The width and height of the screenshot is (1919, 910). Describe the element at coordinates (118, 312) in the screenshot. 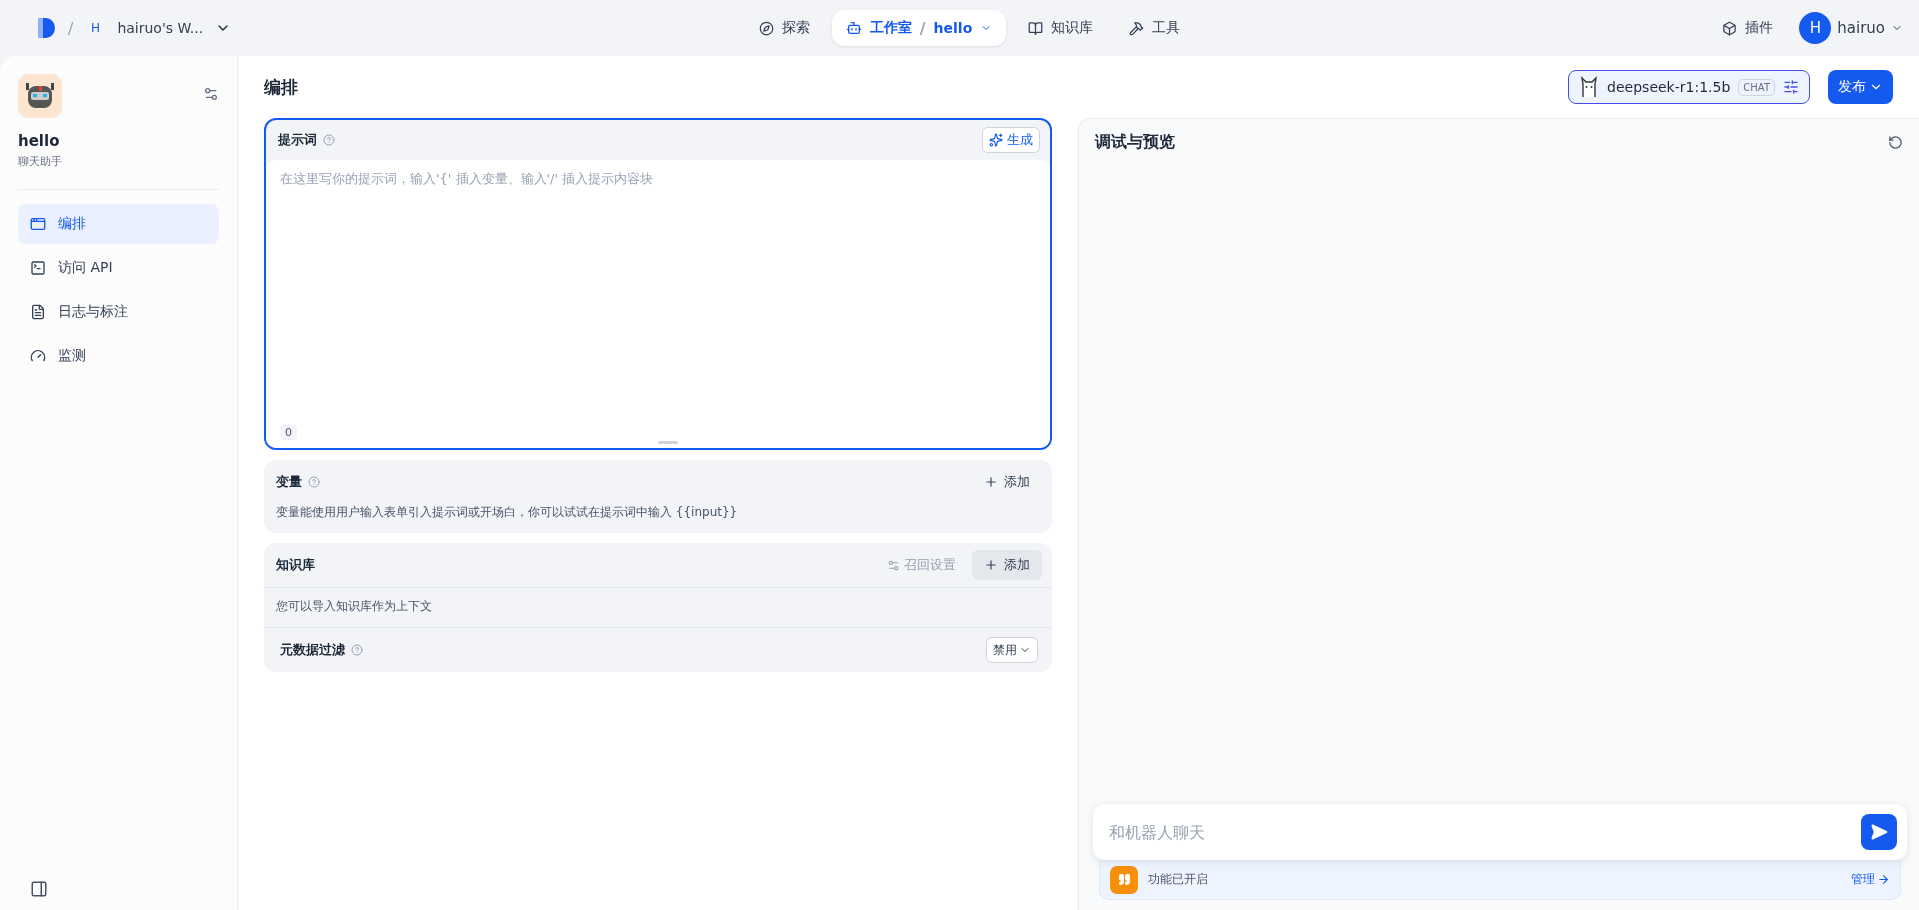

I see `sidebar-item: 日志与标注` at that location.